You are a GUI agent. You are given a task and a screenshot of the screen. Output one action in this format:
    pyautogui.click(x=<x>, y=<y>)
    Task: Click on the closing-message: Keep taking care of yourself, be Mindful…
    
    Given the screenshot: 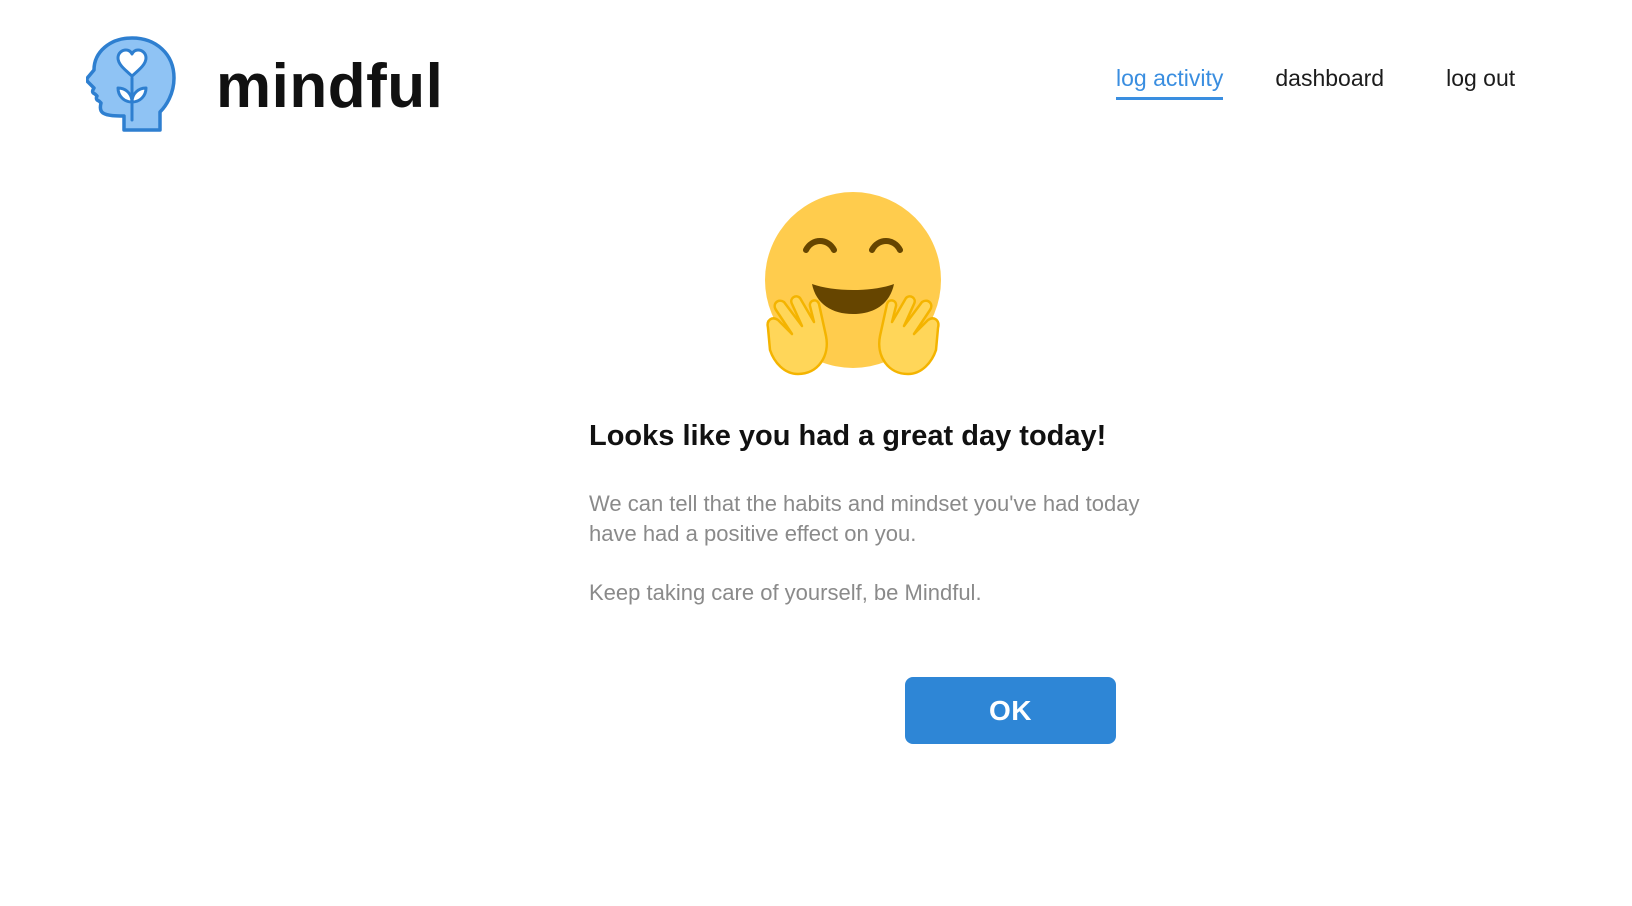 What is the action you would take?
    pyautogui.click(x=785, y=592)
    